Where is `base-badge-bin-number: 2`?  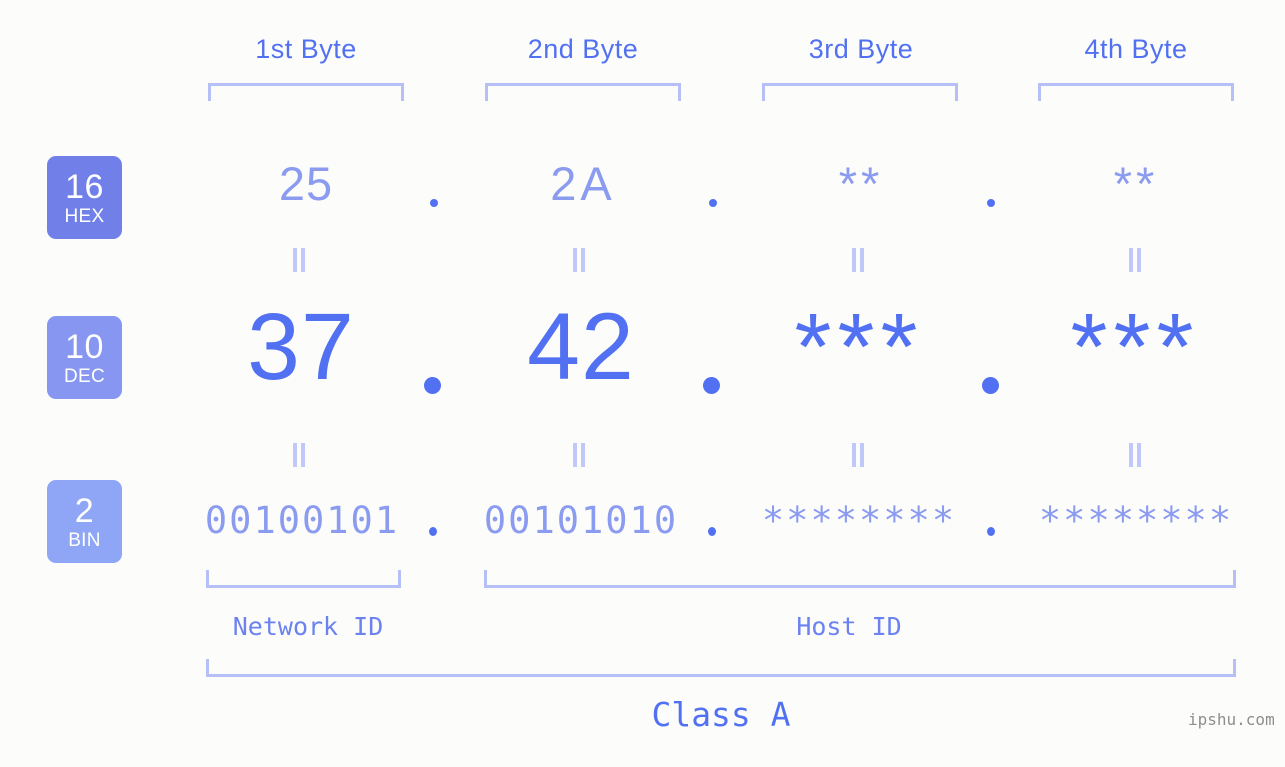 base-badge-bin-number: 2 is located at coordinates (84, 510).